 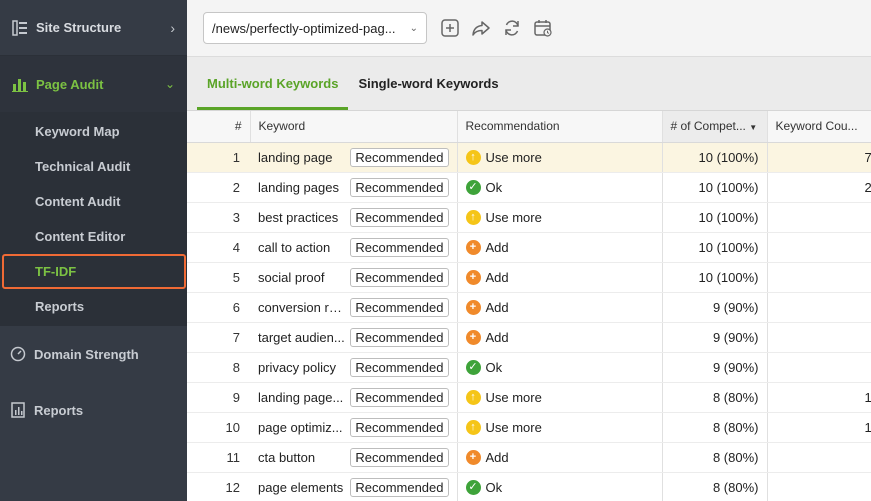 What do you see at coordinates (93, 236) in the screenshot?
I see `sub-item-content-editor: Content Editor` at bounding box center [93, 236].